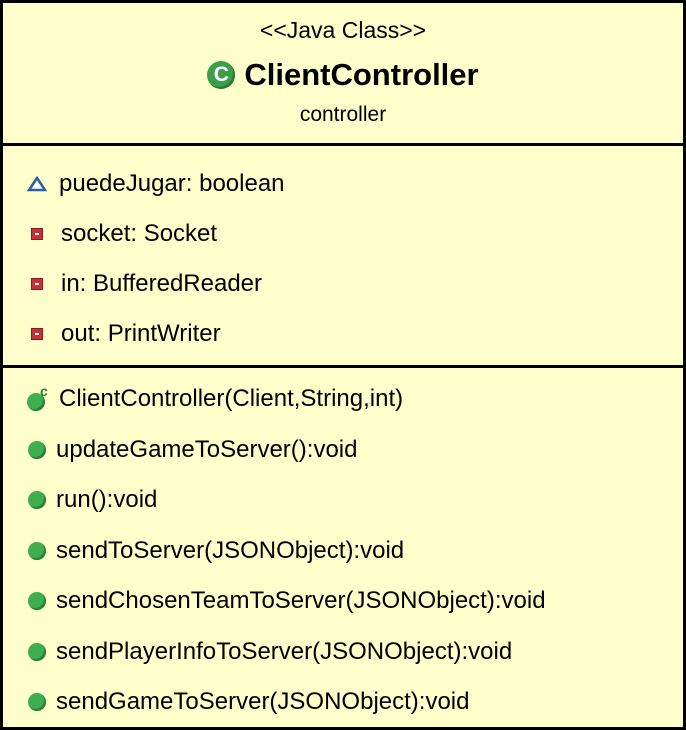 The height and width of the screenshot is (730, 686). Describe the element at coordinates (343, 334) in the screenshot. I see `attribute-row: out: PrintWriter` at that location.